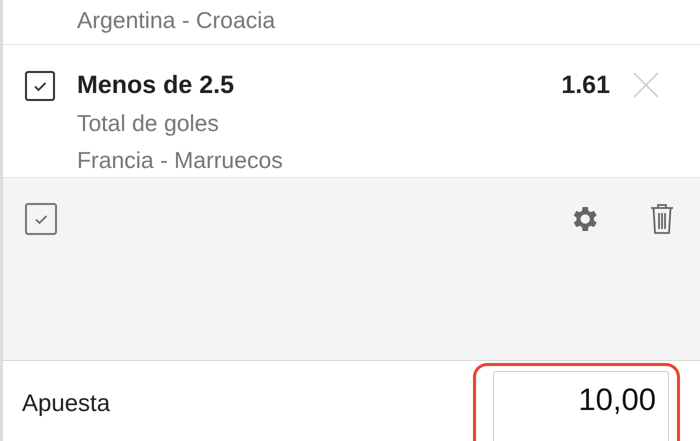 The height and width of the screenshot is (441, 700). Describe the element at coordinates (156, 85) in the screenshot. I see `selection-name: Menos de 2.5` at that location.